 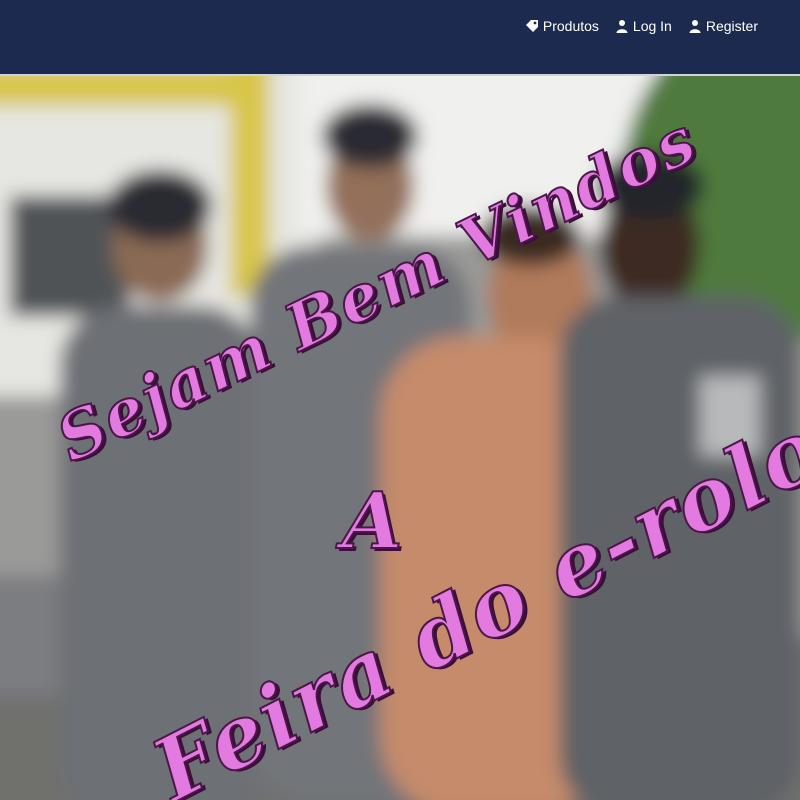 I want to click on nav-item-produtos: Produtos, so click(x=562, y=26).